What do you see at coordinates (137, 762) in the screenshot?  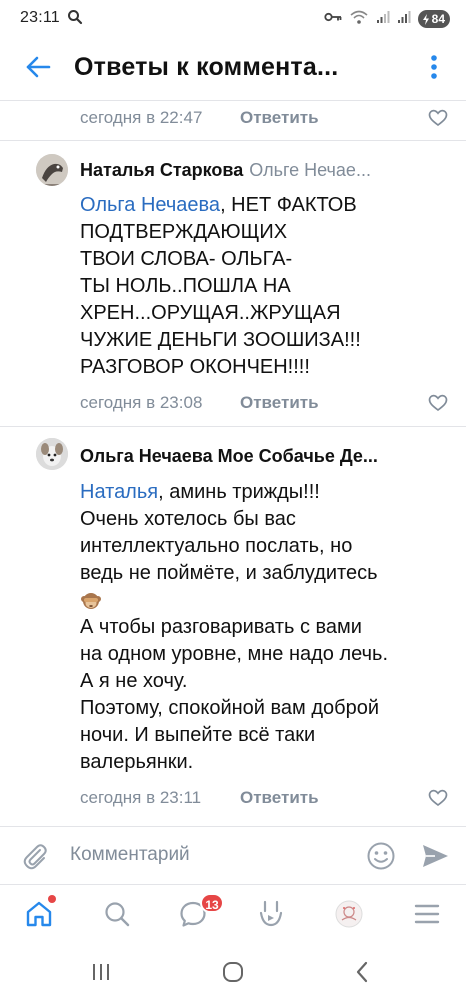 I see `comment-line: валерьянки.` at bounding box center [137, 762].